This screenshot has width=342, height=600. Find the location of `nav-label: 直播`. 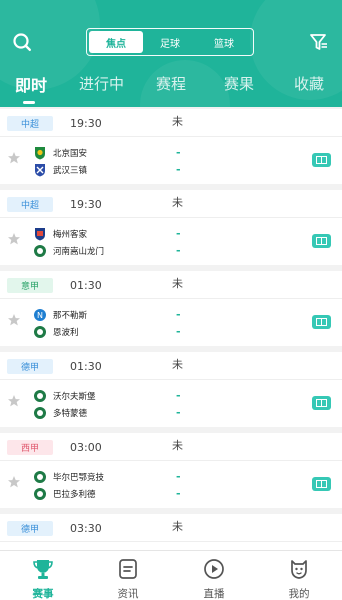

nav-label: 直播 is located at coordinates (214, 594).